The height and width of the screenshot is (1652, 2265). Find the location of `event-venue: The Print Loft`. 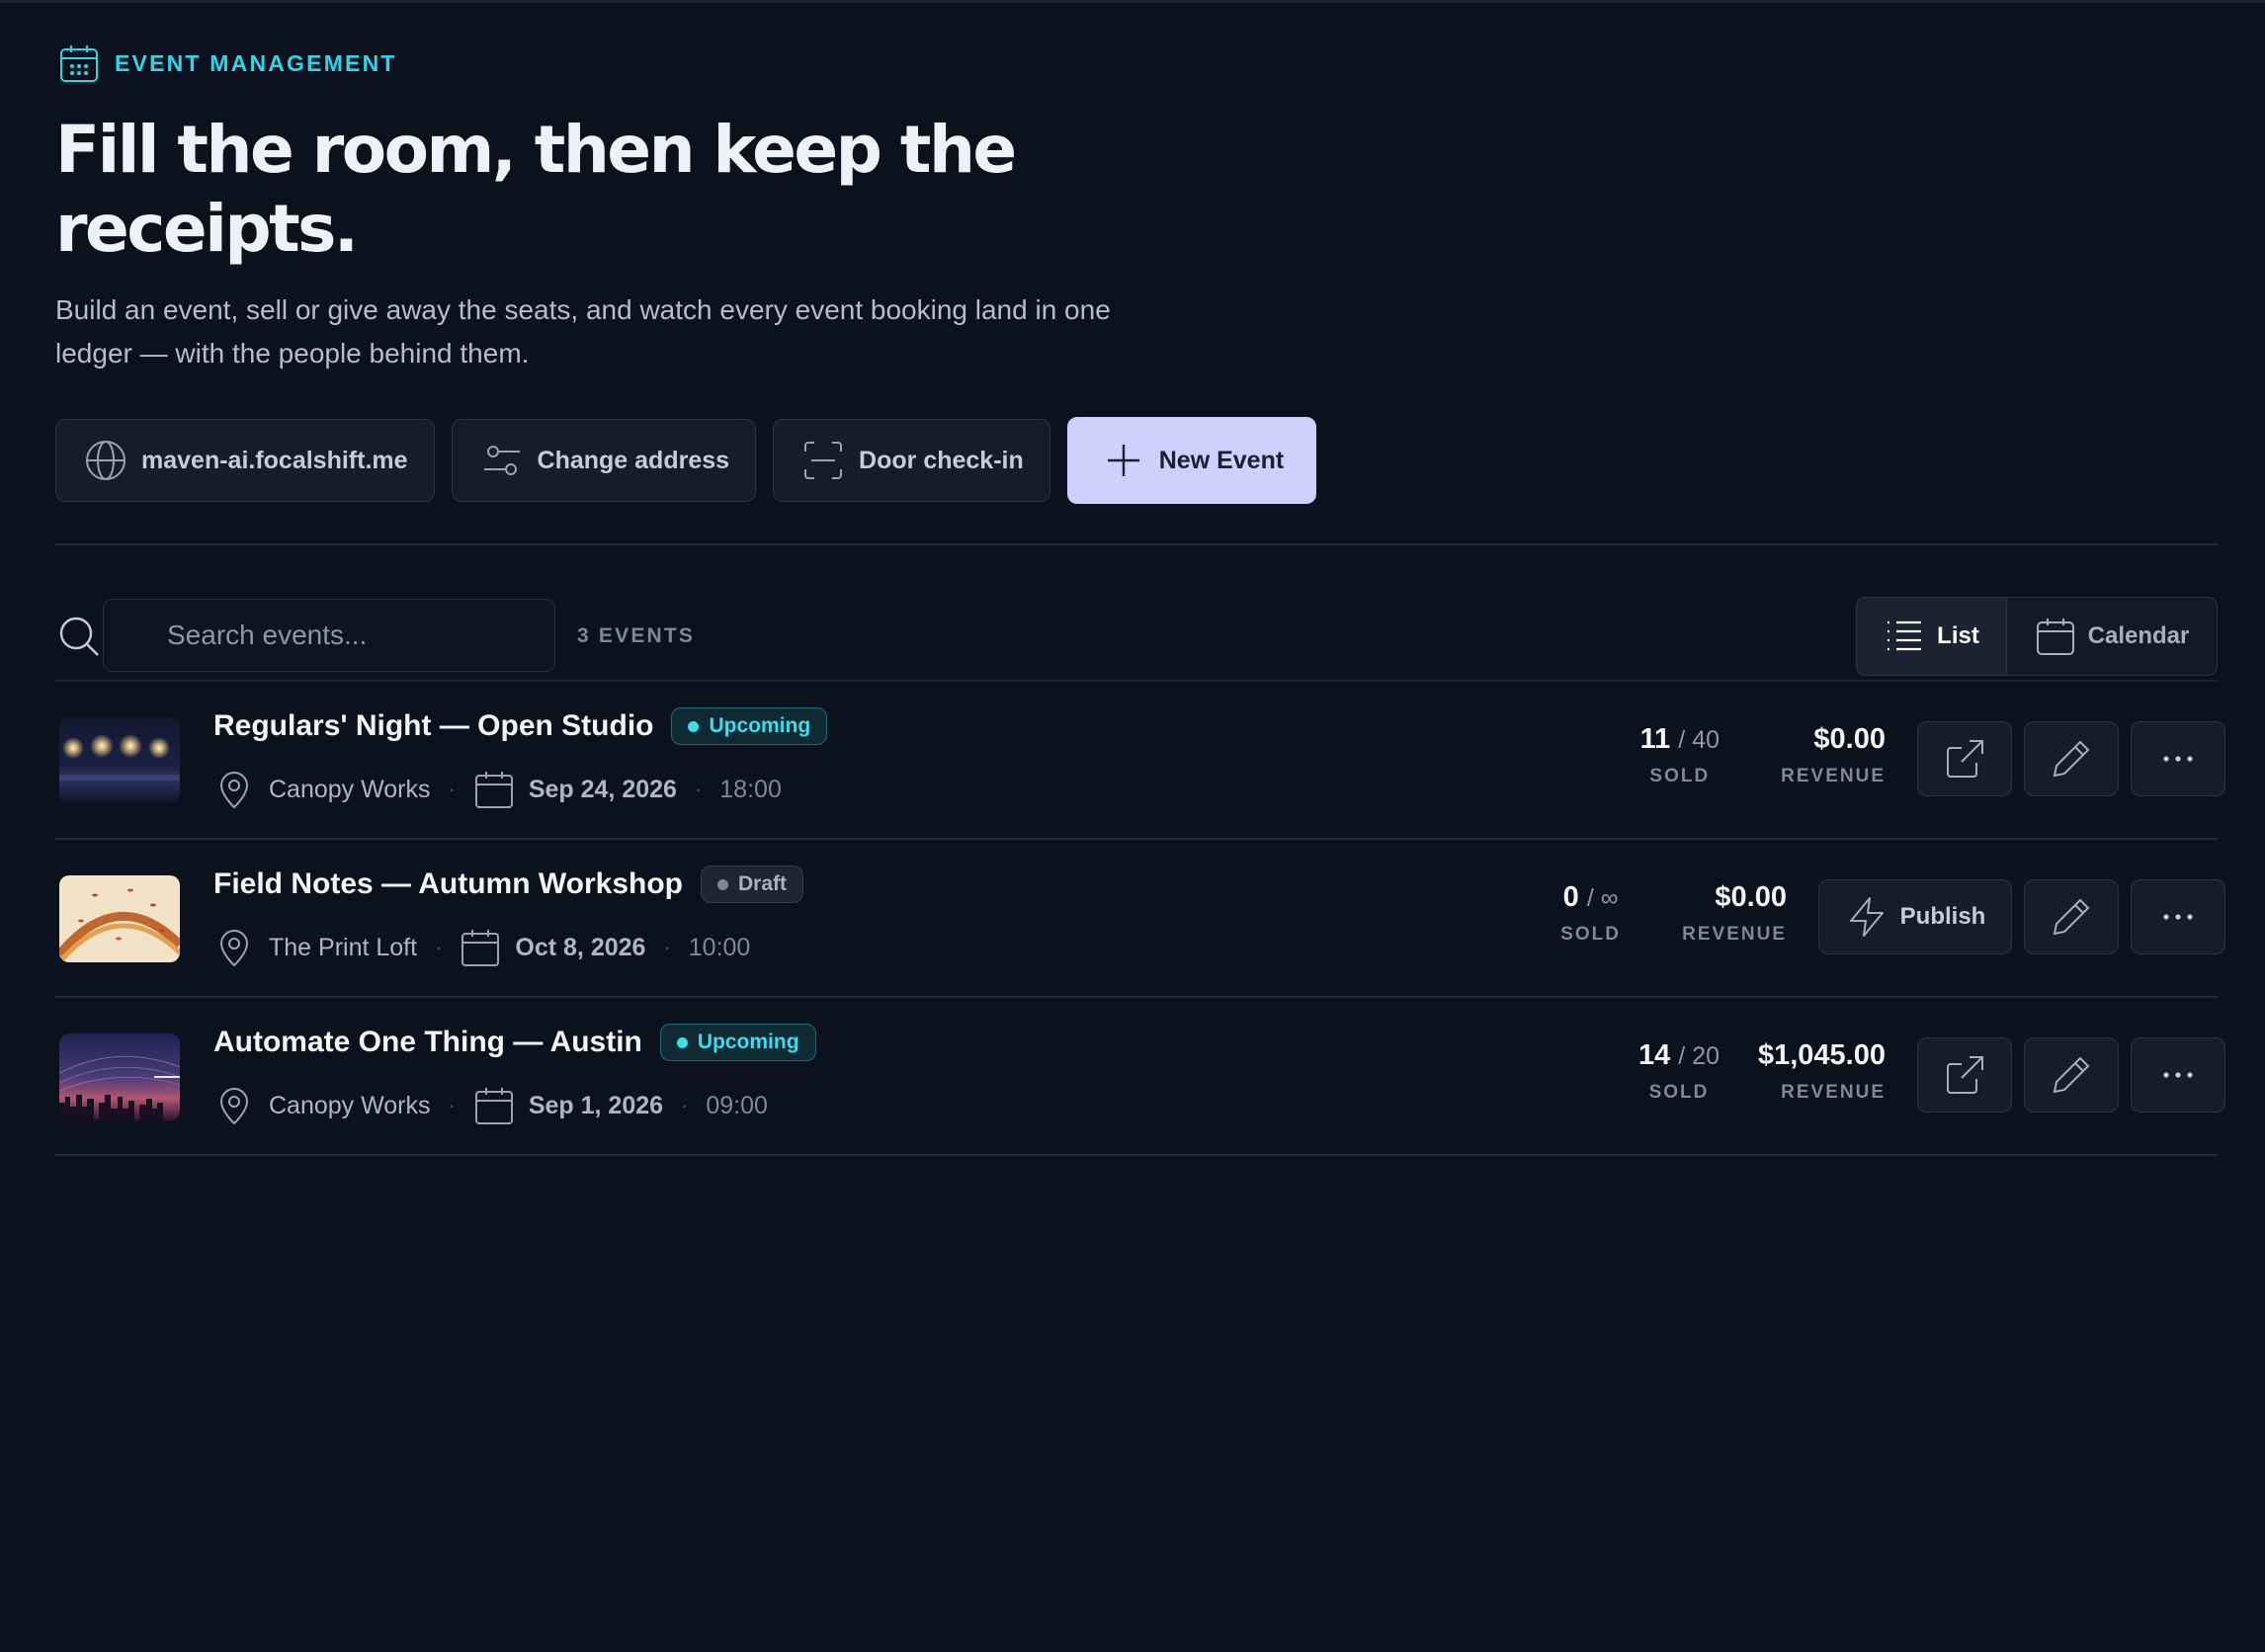

event-venue: The Print Loft is located at coordinates (343, 947).